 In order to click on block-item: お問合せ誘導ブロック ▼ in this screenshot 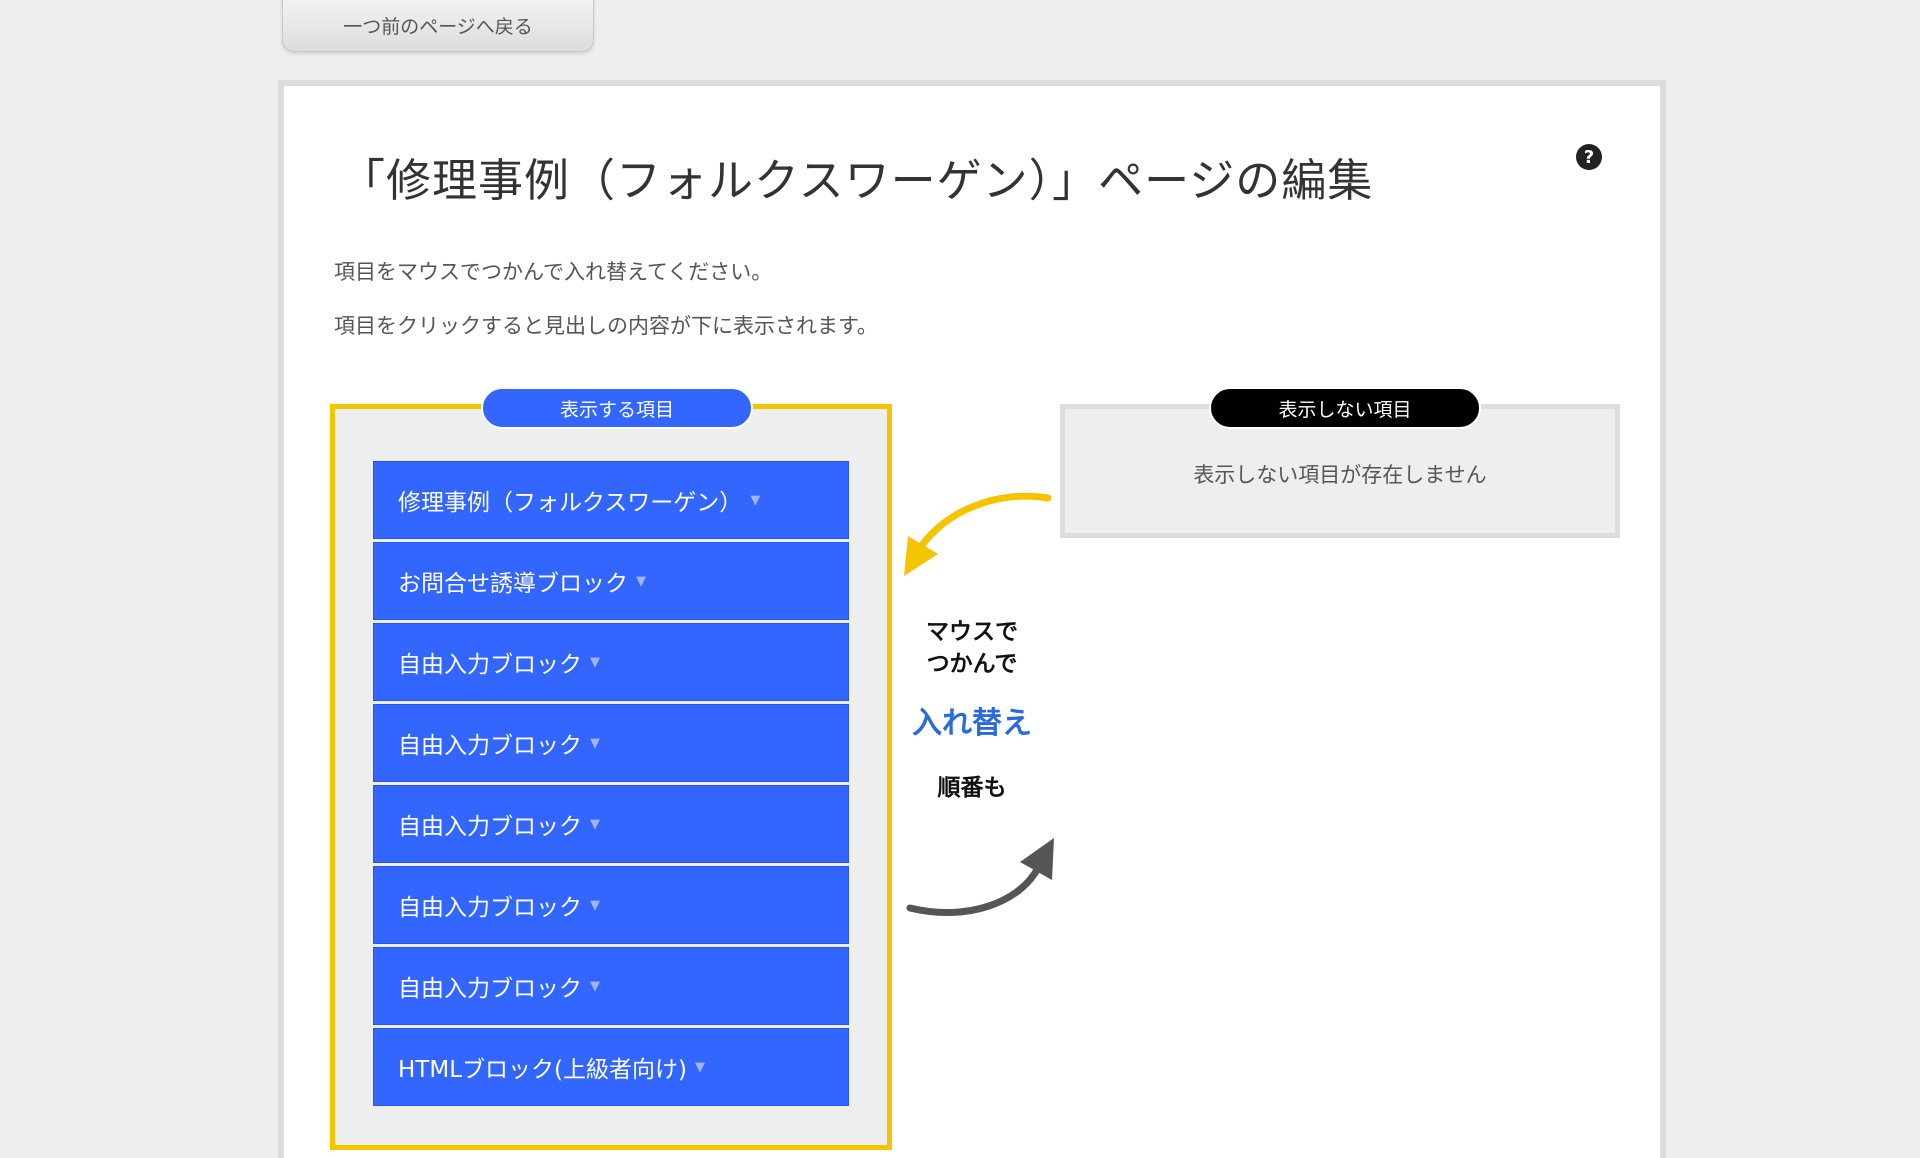, I will do `click(611, 581)`.